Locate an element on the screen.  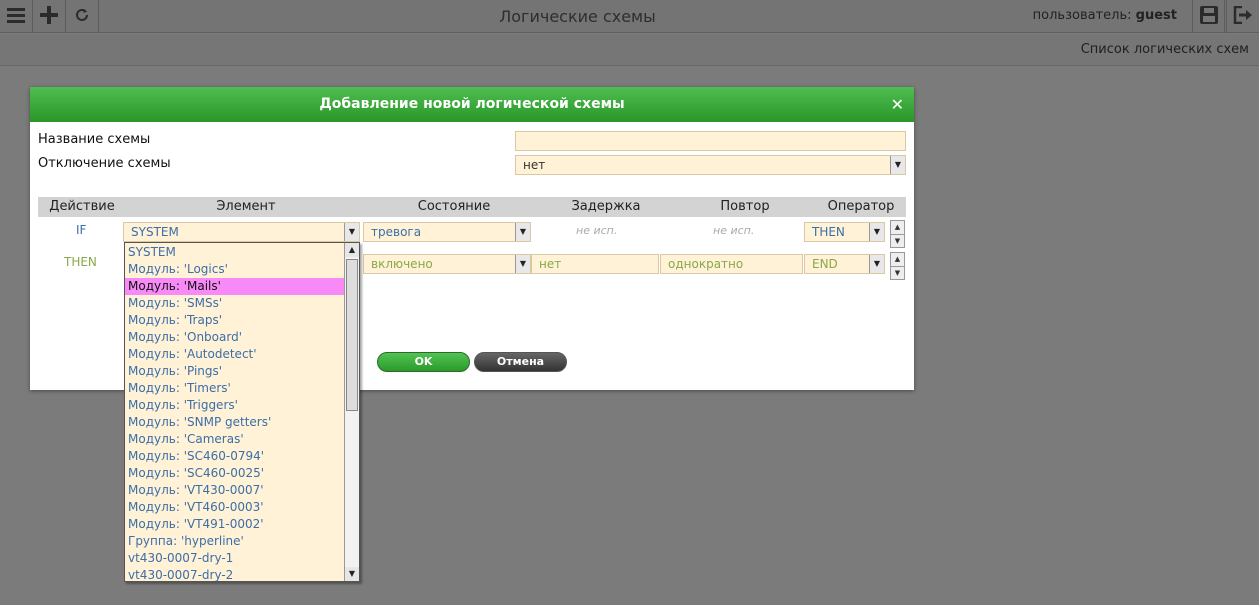
refresh-icon is located at coordinates (82, 17).